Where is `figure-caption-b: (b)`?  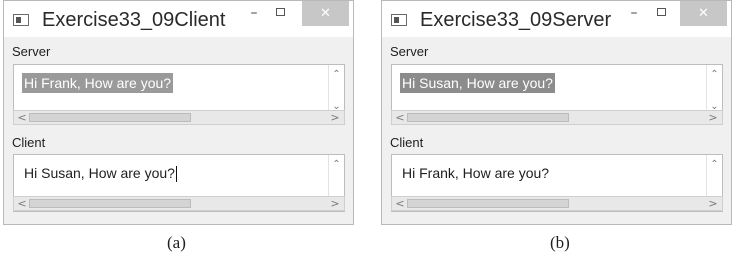
figure-caption-b: (b) is located at coordinates (560, 242).